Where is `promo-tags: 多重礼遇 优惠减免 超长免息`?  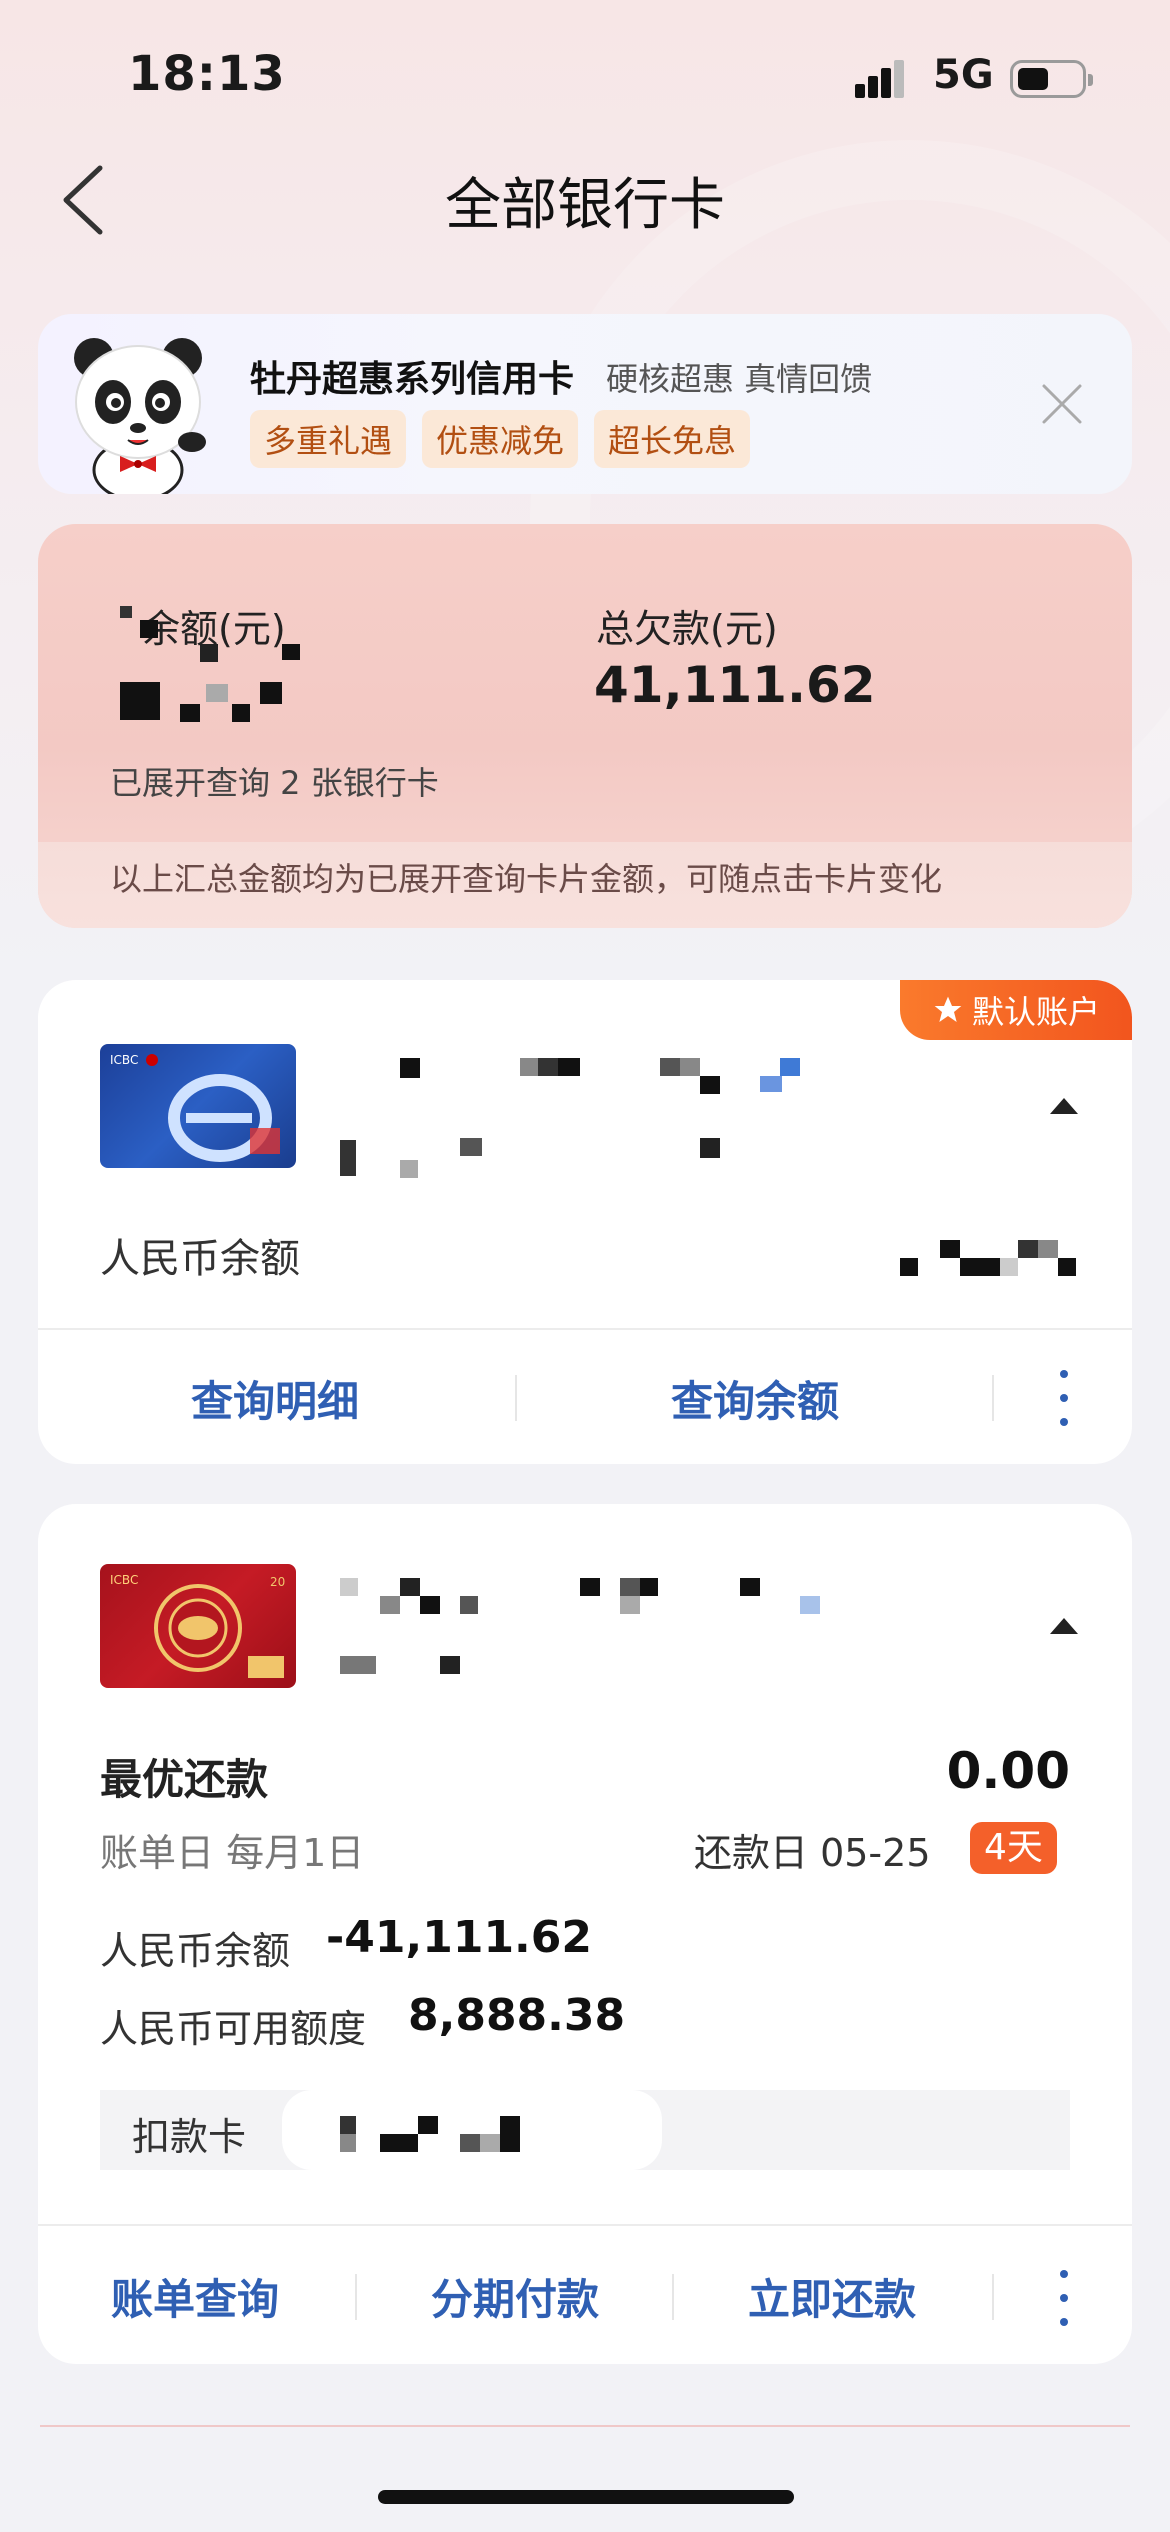 promo-tags: 多重礼遇 优惠减免 超长免息 is located at coordinates (500, 439).